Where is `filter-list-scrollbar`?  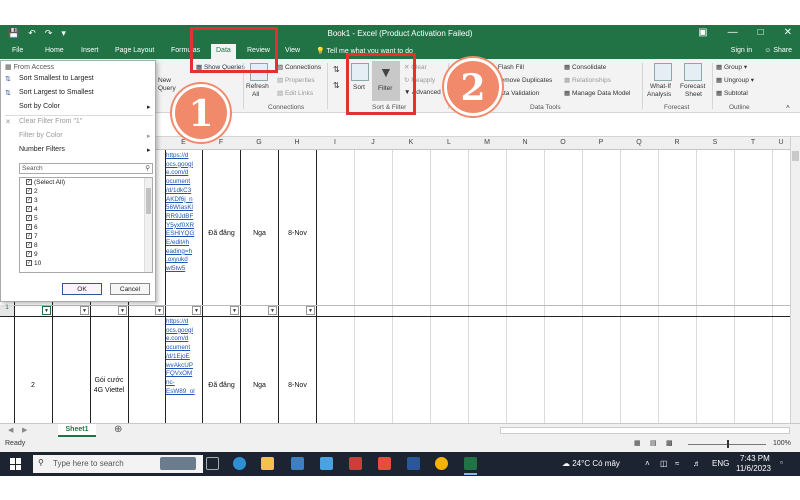
filter-list-scrollbar is located at coordinates (148, 225).